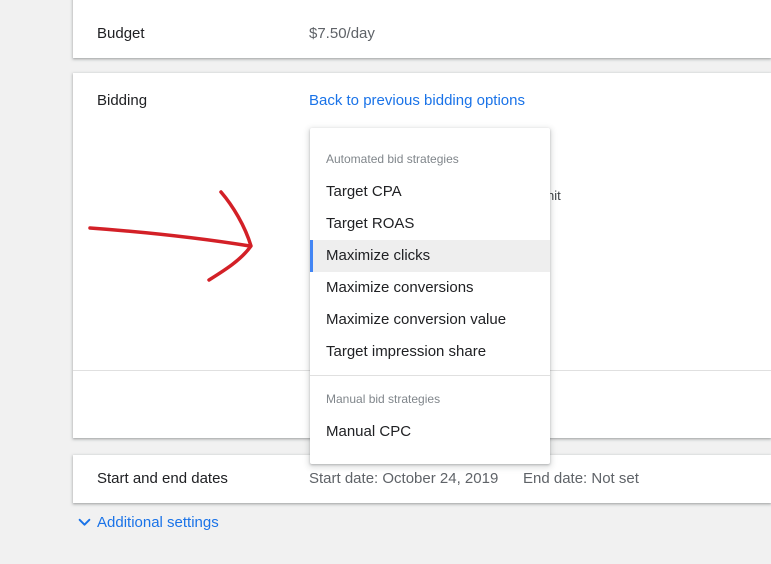 The height and width of the screenshot is (564, 771). Describe the element at coordinates (383, 399) in the screenshot. I see `manual-group-header: Manual bid strategies` at that location.